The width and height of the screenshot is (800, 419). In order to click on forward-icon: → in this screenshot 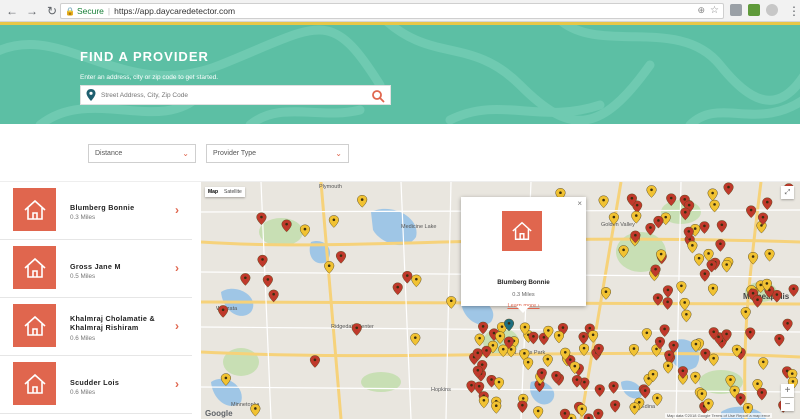, I will do `click(32, 11)`.